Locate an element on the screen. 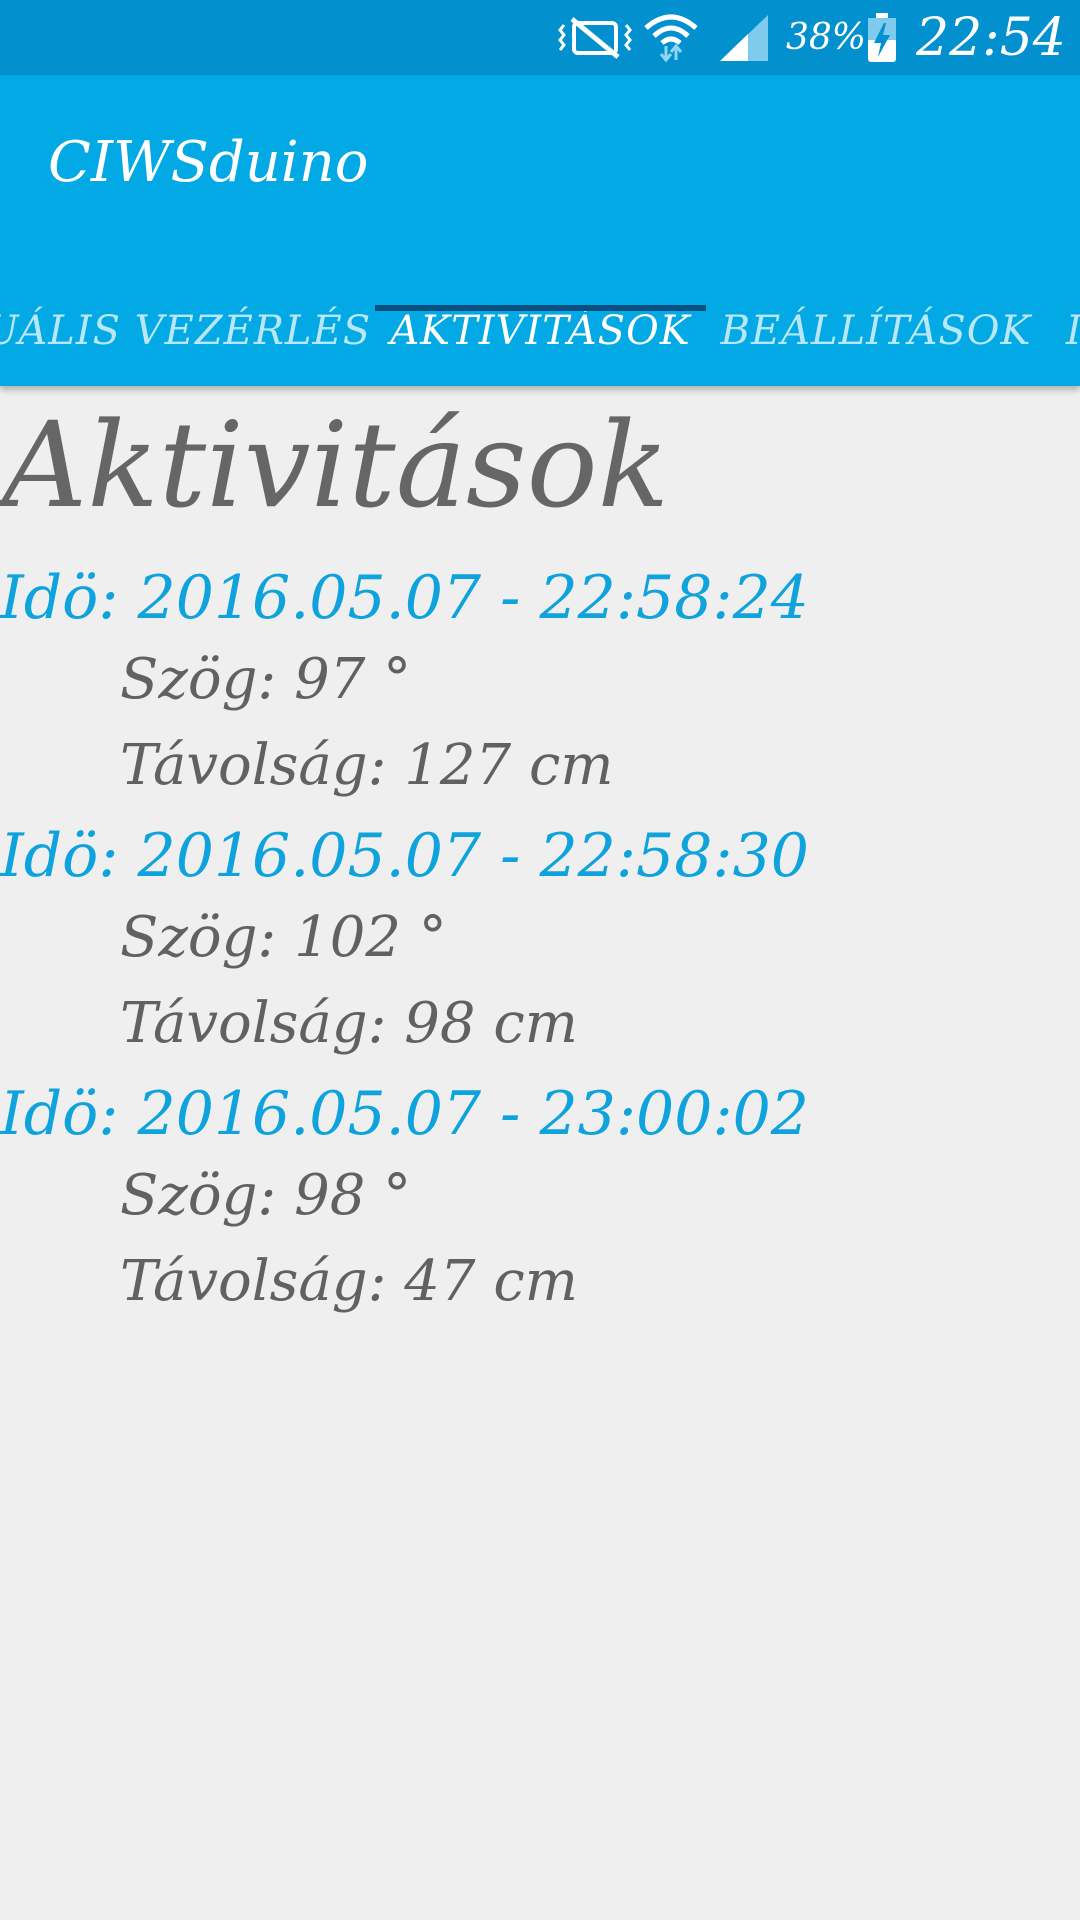 Image resolution: width=1080 pixels, height=1920 pixels. entry-angle: Szög: 98 ° is located at coordinates (266, 1195).